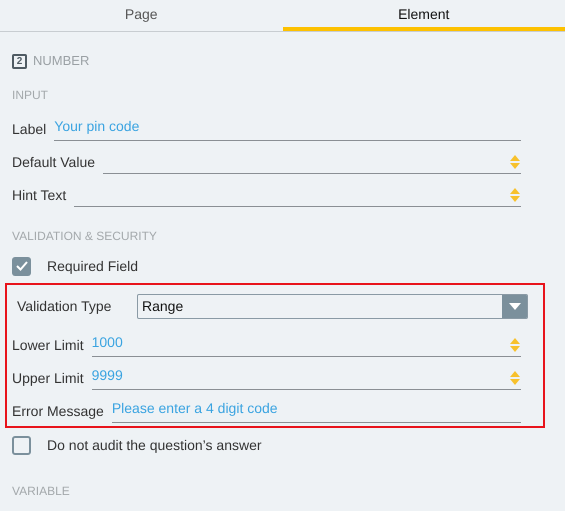  I want to click on section-heading: VARIABLE, so click(41, 491).